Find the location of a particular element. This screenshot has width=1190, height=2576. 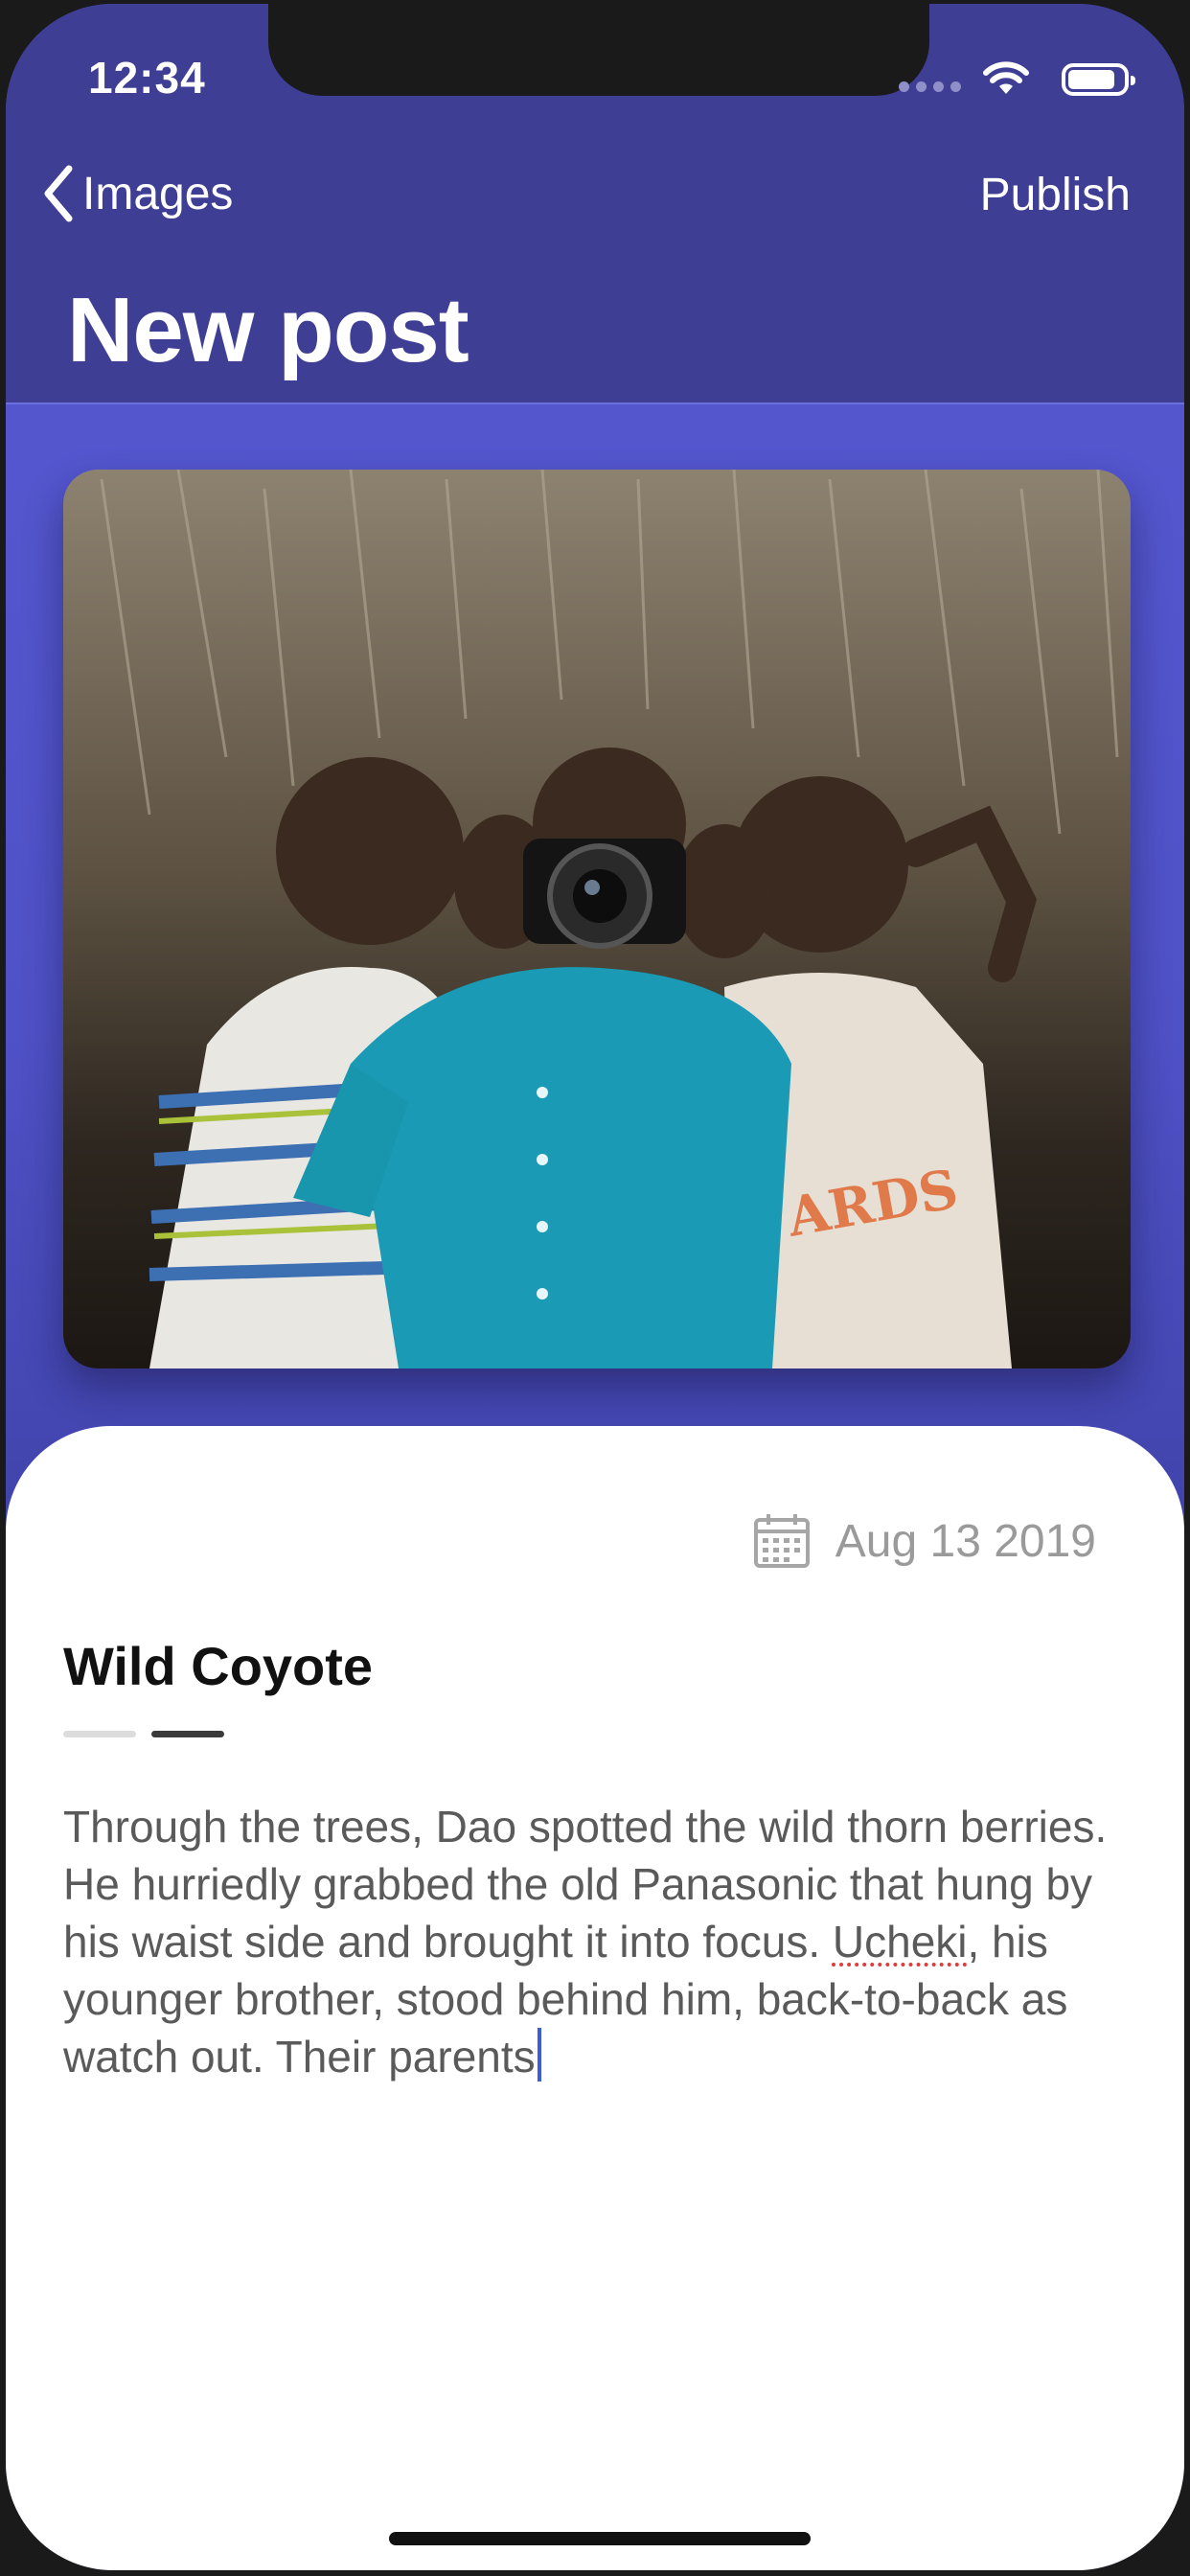

calendar-icon is located at coordinates (781, 1541).